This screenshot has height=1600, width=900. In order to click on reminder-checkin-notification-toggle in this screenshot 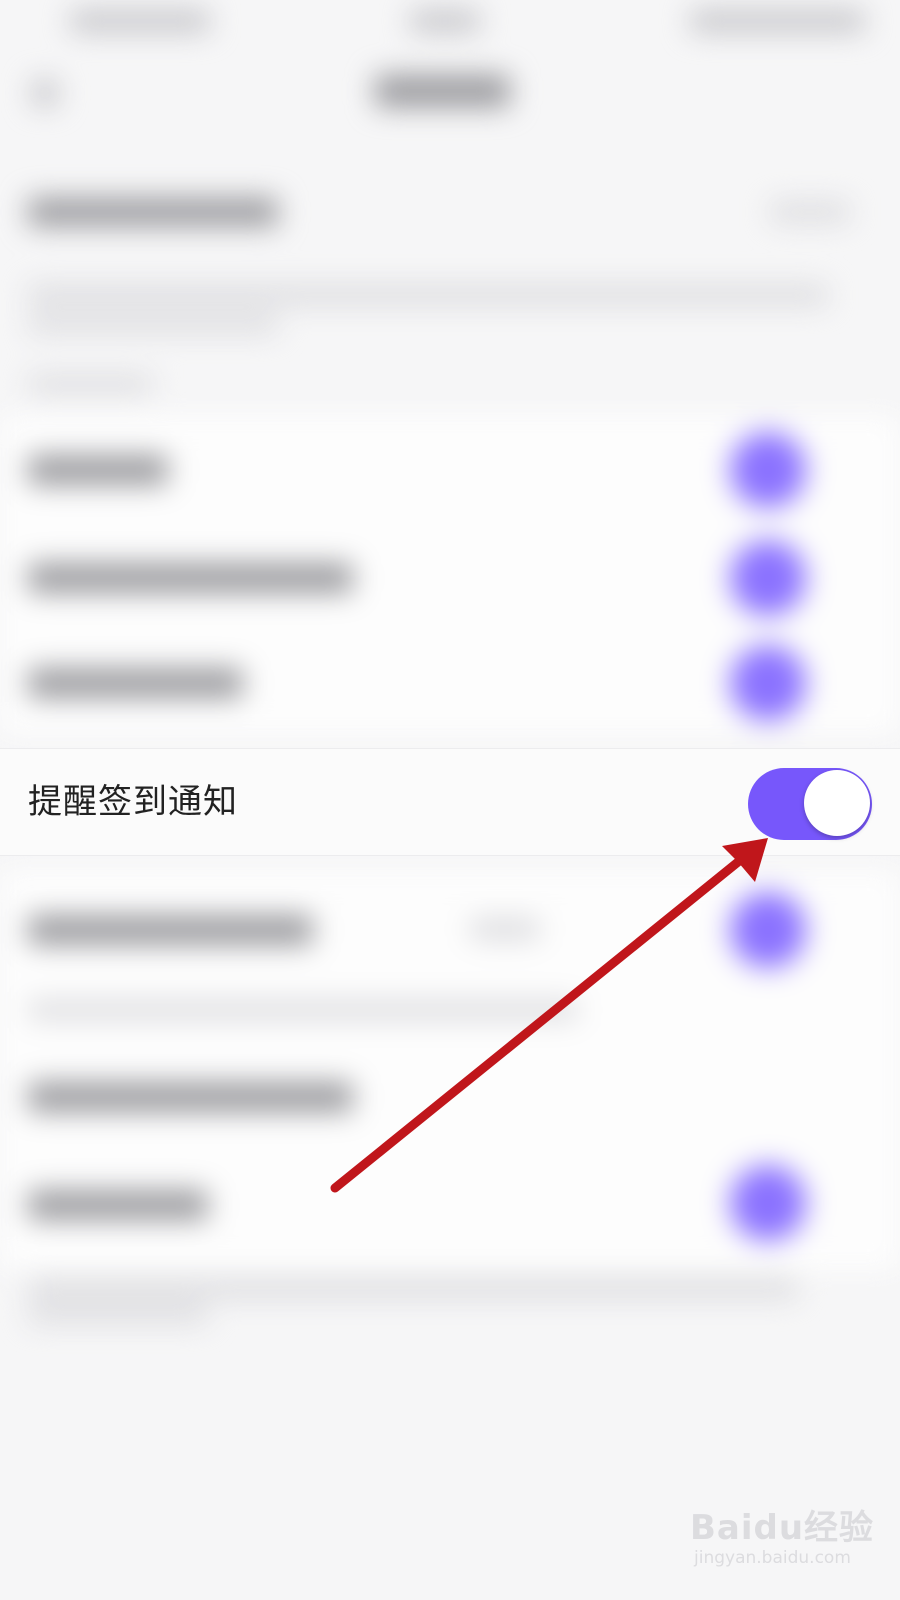, I will do `click(810, 804)`.